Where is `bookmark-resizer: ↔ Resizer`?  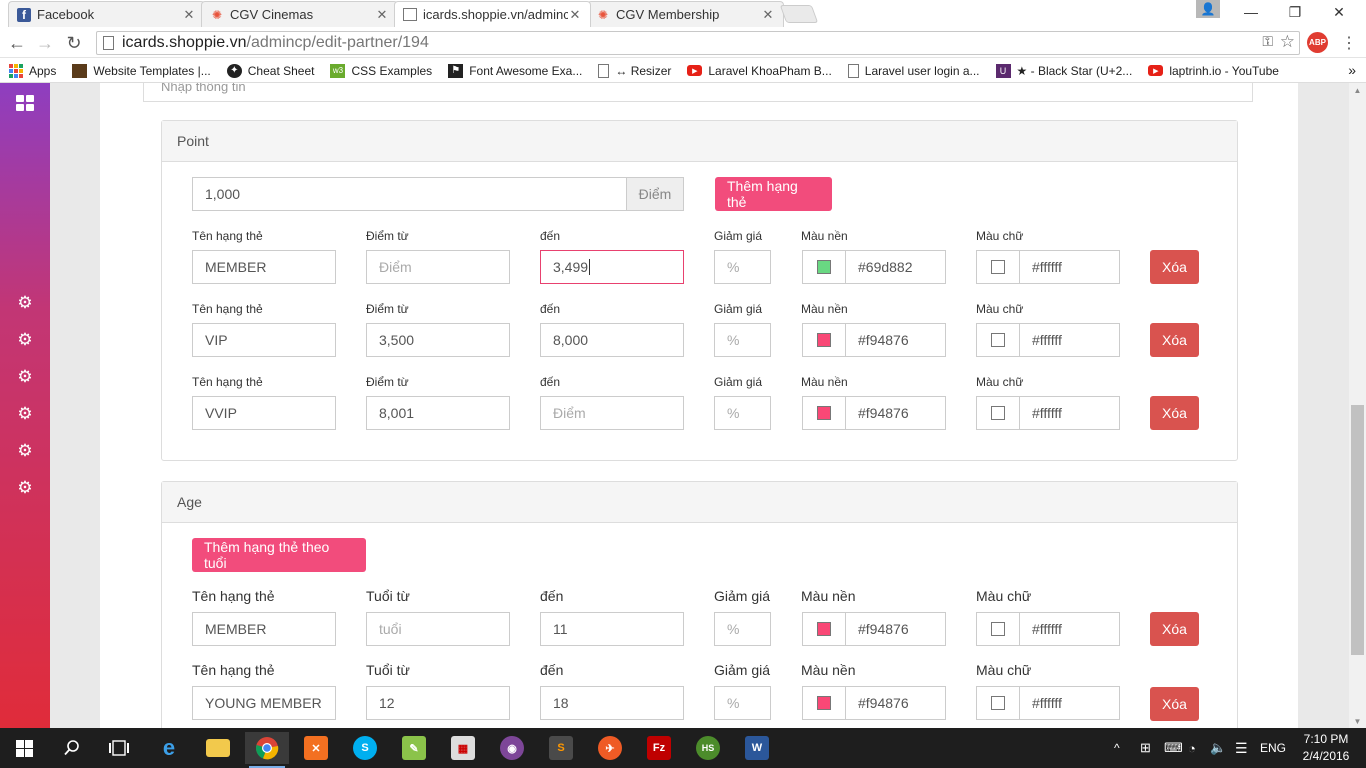 bookmark-resizer: ↔ Resizer is located at coordinates (634, 70).